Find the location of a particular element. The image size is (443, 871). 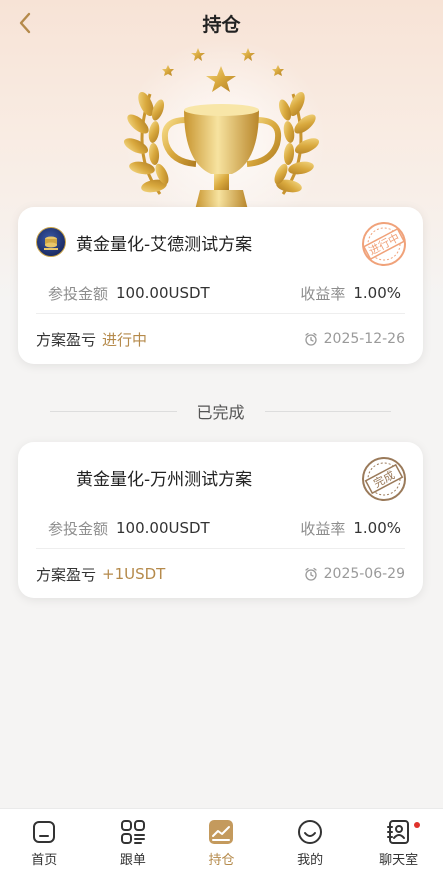

separator-line-right is located at coordinates (328, 411).